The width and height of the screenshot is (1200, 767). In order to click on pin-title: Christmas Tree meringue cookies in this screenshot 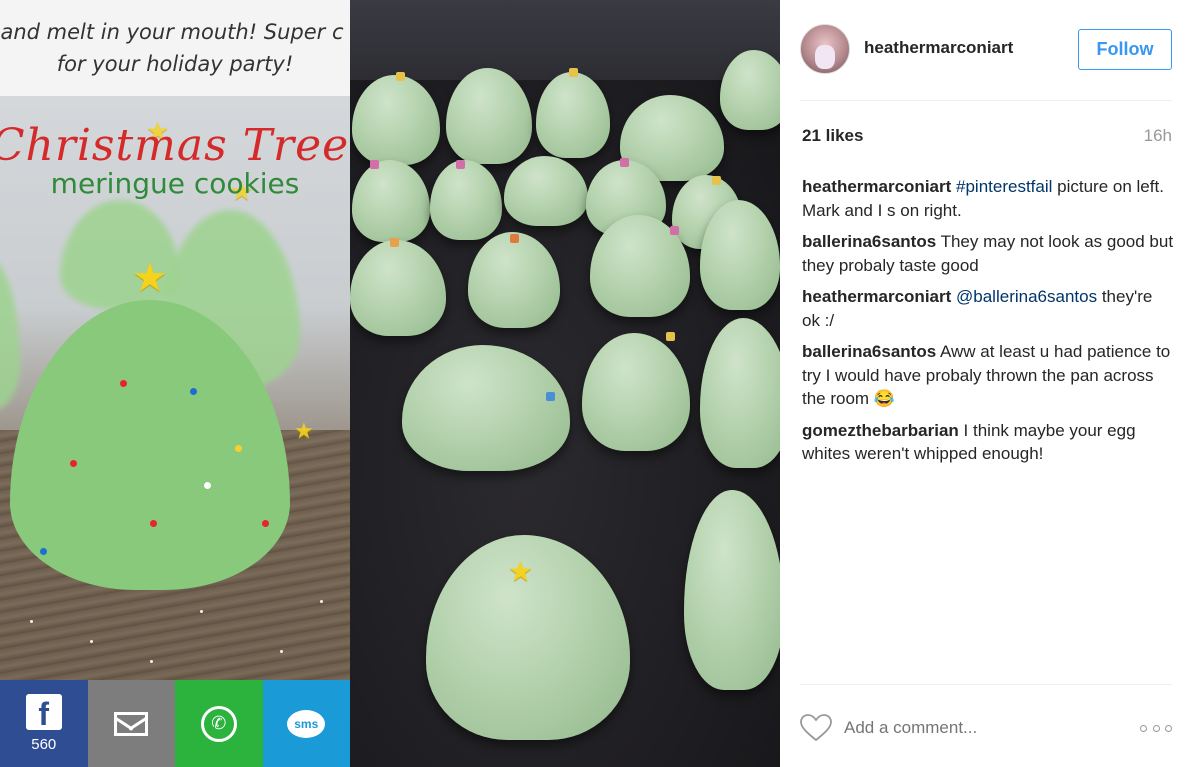, I will do `click(175, 160)`.